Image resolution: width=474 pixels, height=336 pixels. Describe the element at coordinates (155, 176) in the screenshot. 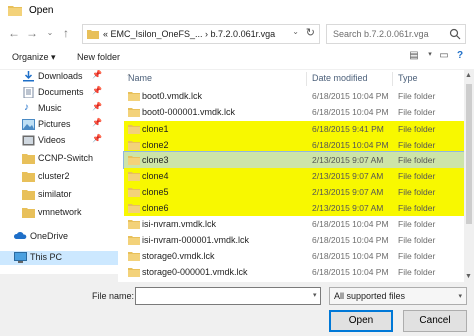

I see `file-name: clone4` at that location.